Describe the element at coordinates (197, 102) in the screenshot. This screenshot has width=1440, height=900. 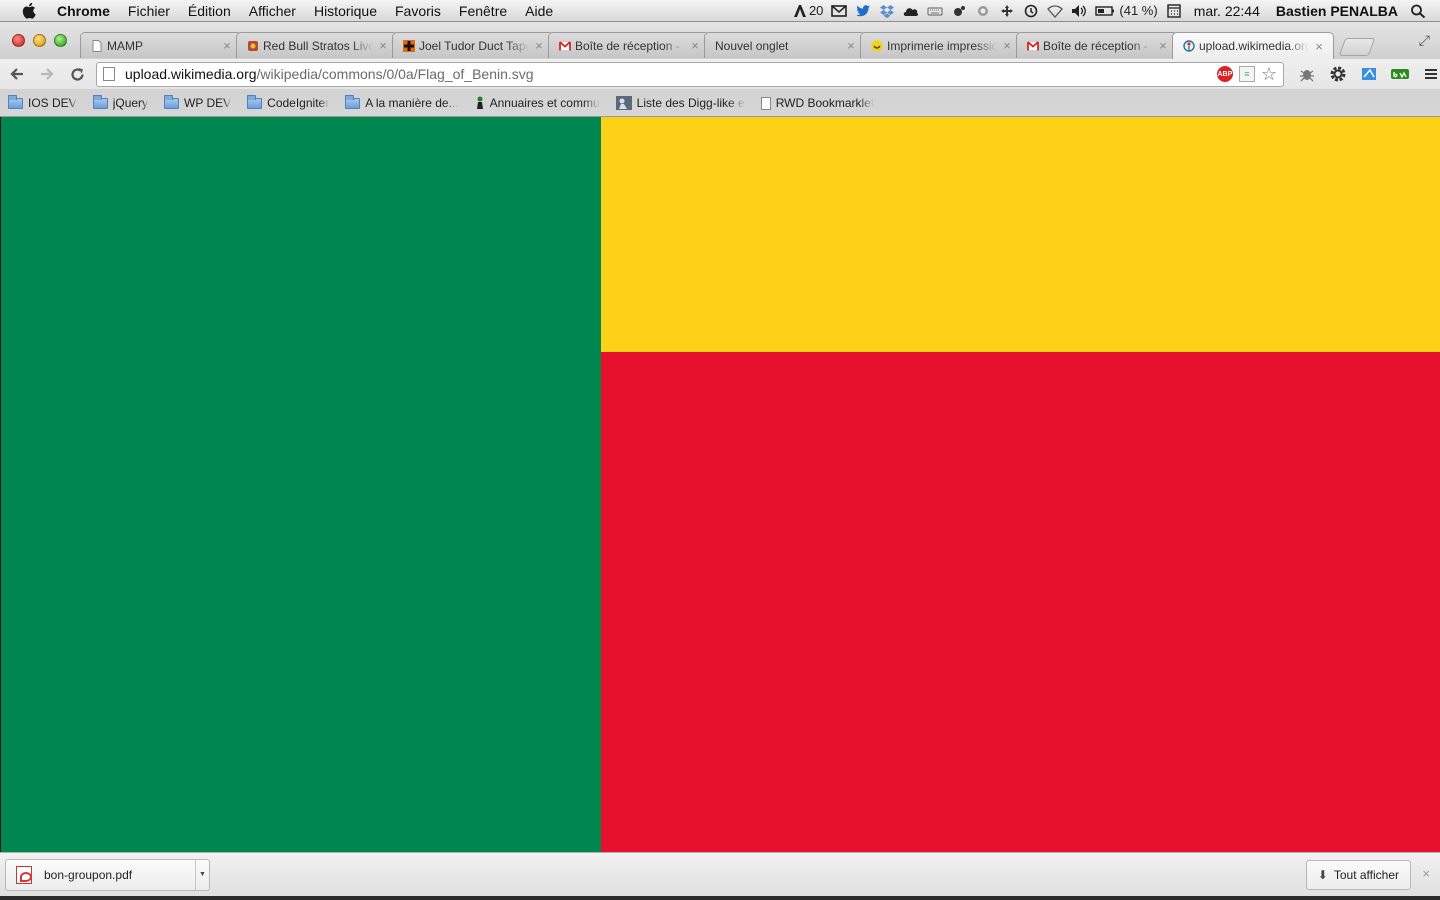
I see `bookmark-wp-dev: WP DEV` at that location.